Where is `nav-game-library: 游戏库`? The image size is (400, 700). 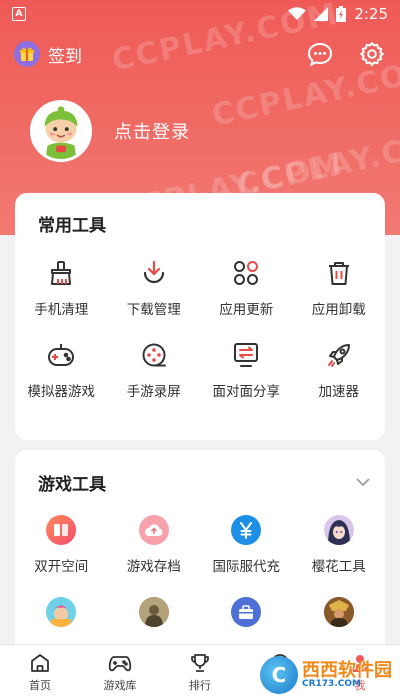 nav-game-library: 游戏库 is located at coordinates (120, 672).